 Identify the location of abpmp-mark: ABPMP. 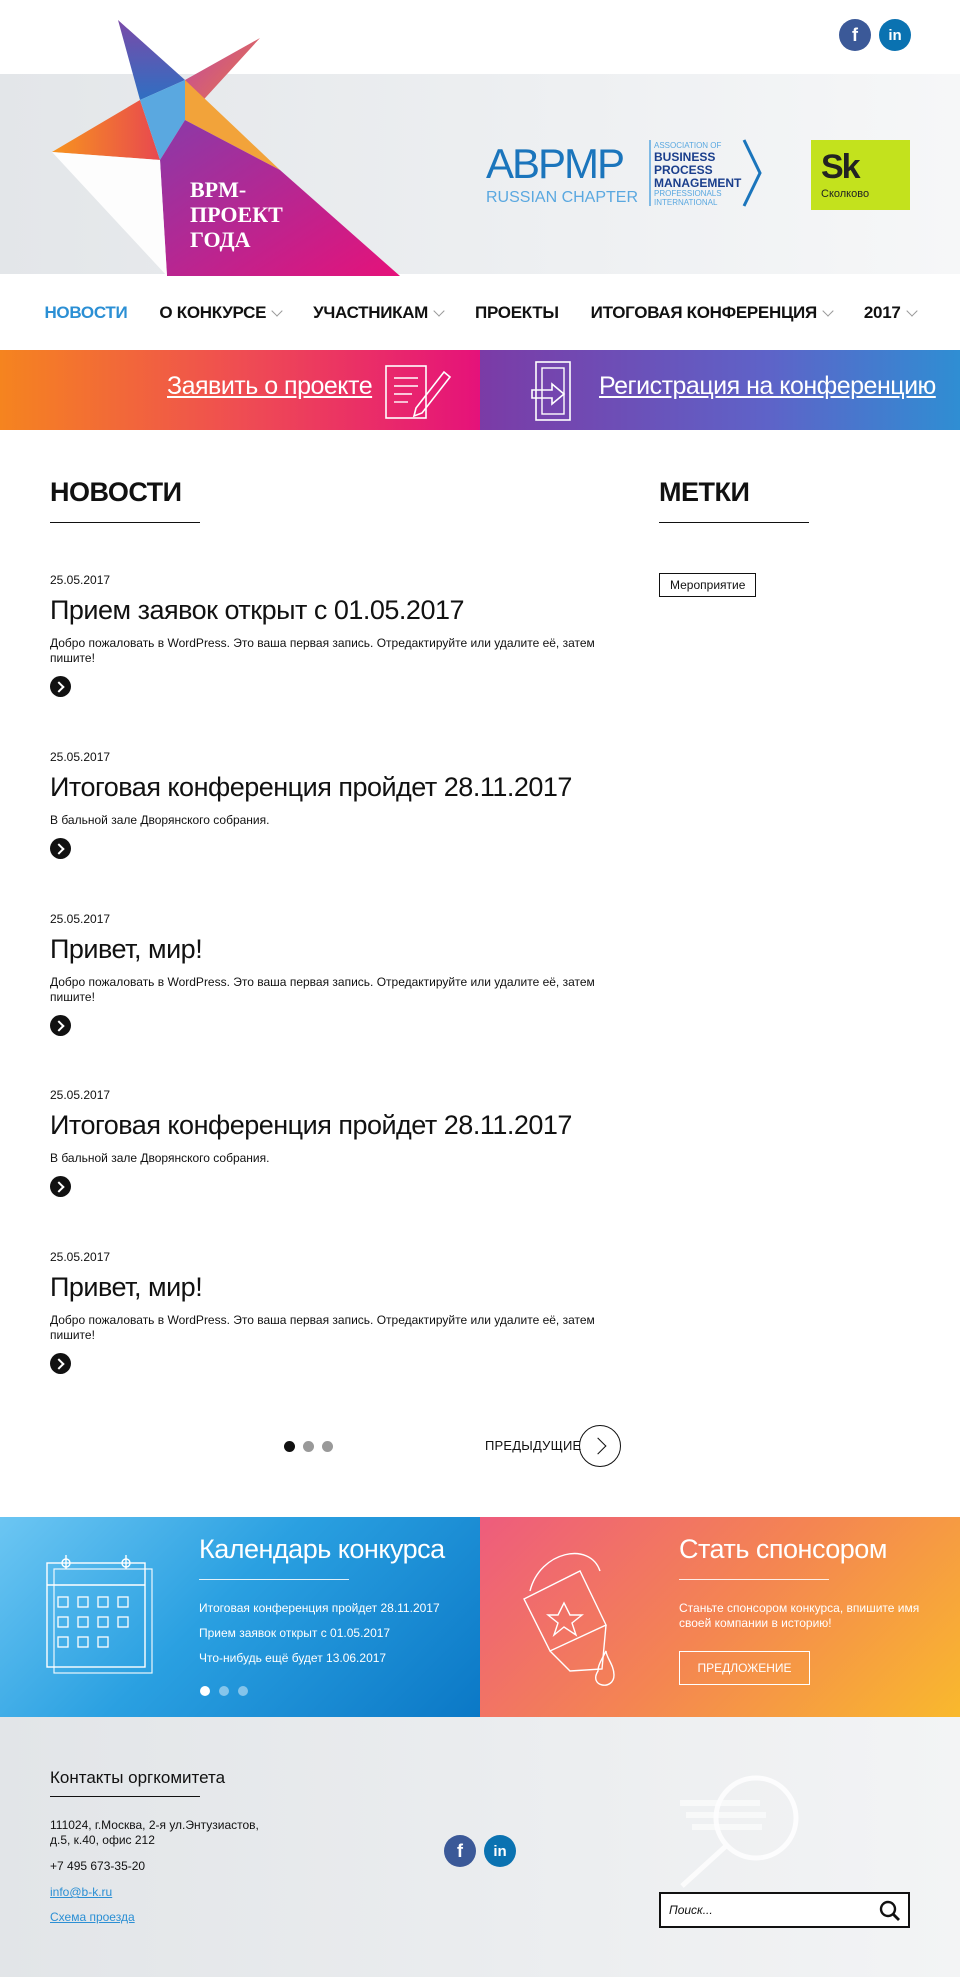
(554, 163).